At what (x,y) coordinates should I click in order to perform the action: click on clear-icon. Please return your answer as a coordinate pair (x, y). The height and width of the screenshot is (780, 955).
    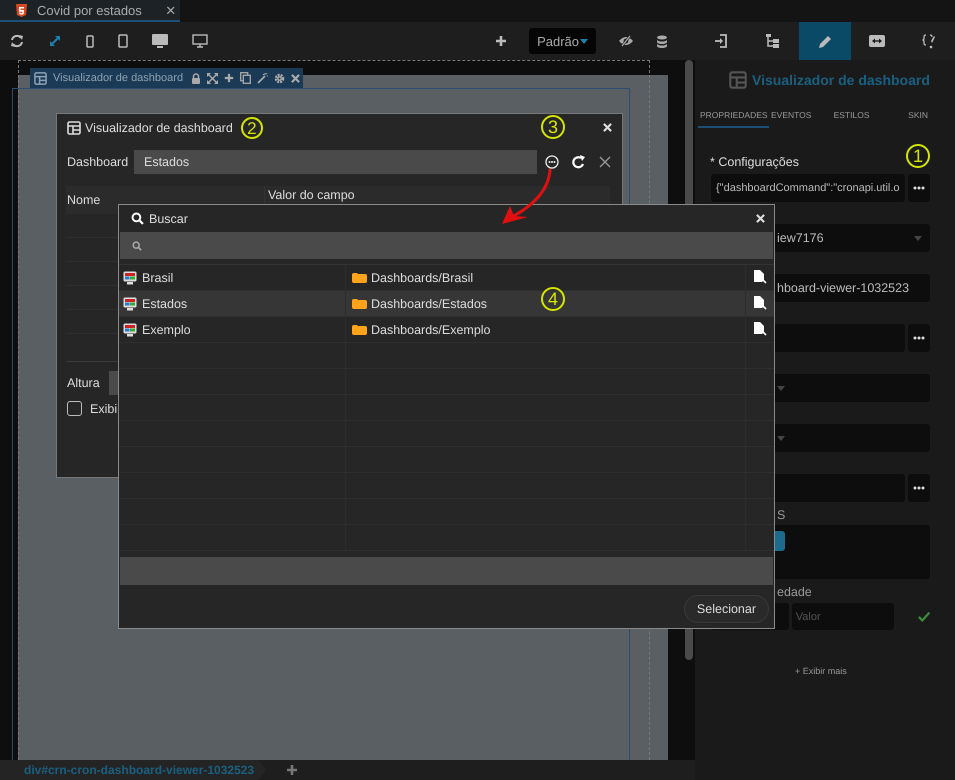
    Looking at the image, I should click on (605, 162).